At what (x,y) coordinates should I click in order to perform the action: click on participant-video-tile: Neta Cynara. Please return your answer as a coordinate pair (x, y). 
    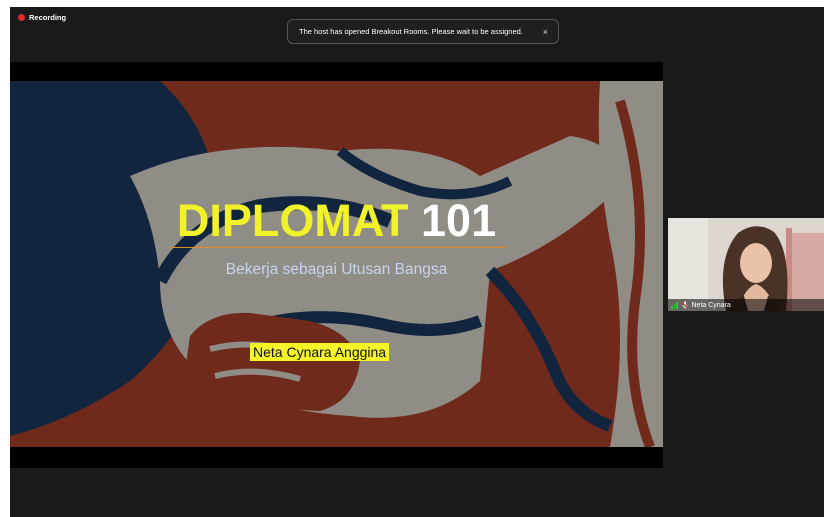
    Looking at the image, I should click on (746, 264).